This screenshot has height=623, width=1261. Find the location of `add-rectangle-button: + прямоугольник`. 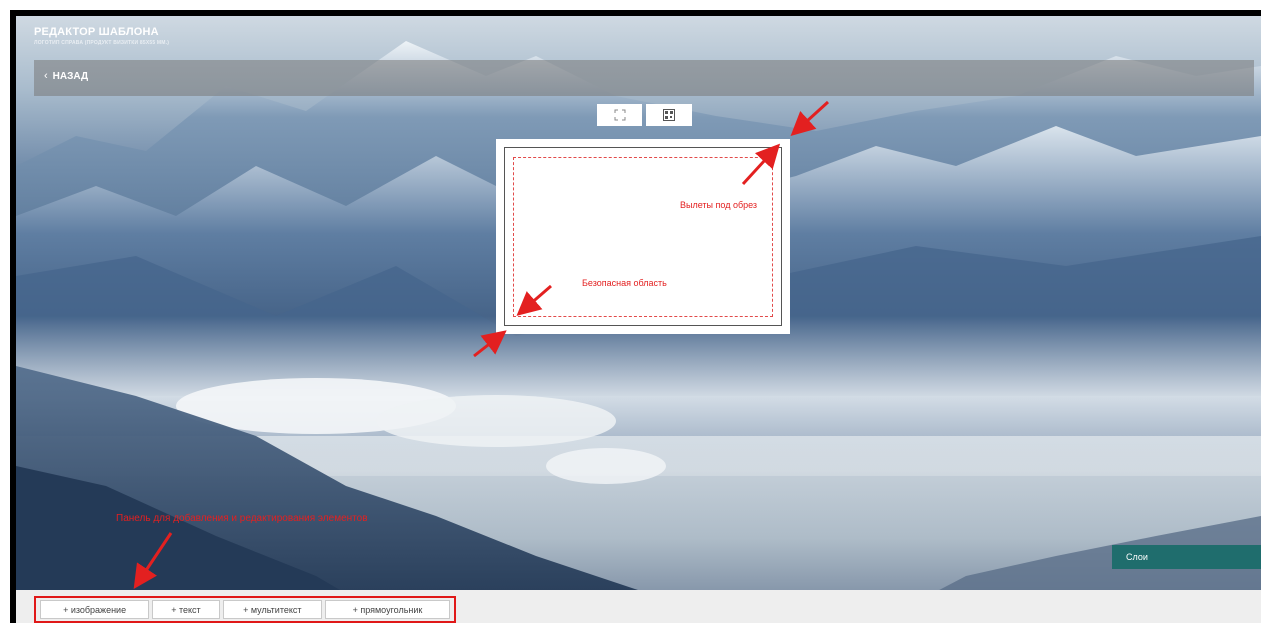

add-rectangle-button: + прямоугольник is located at coordinates (387, 609).